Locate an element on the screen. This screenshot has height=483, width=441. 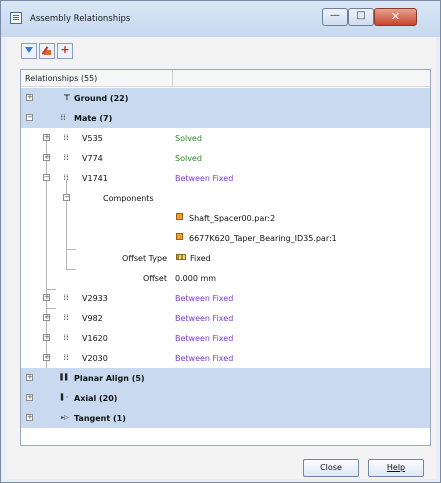
expand-components-toggle: − is located at coordinates (66, 197).